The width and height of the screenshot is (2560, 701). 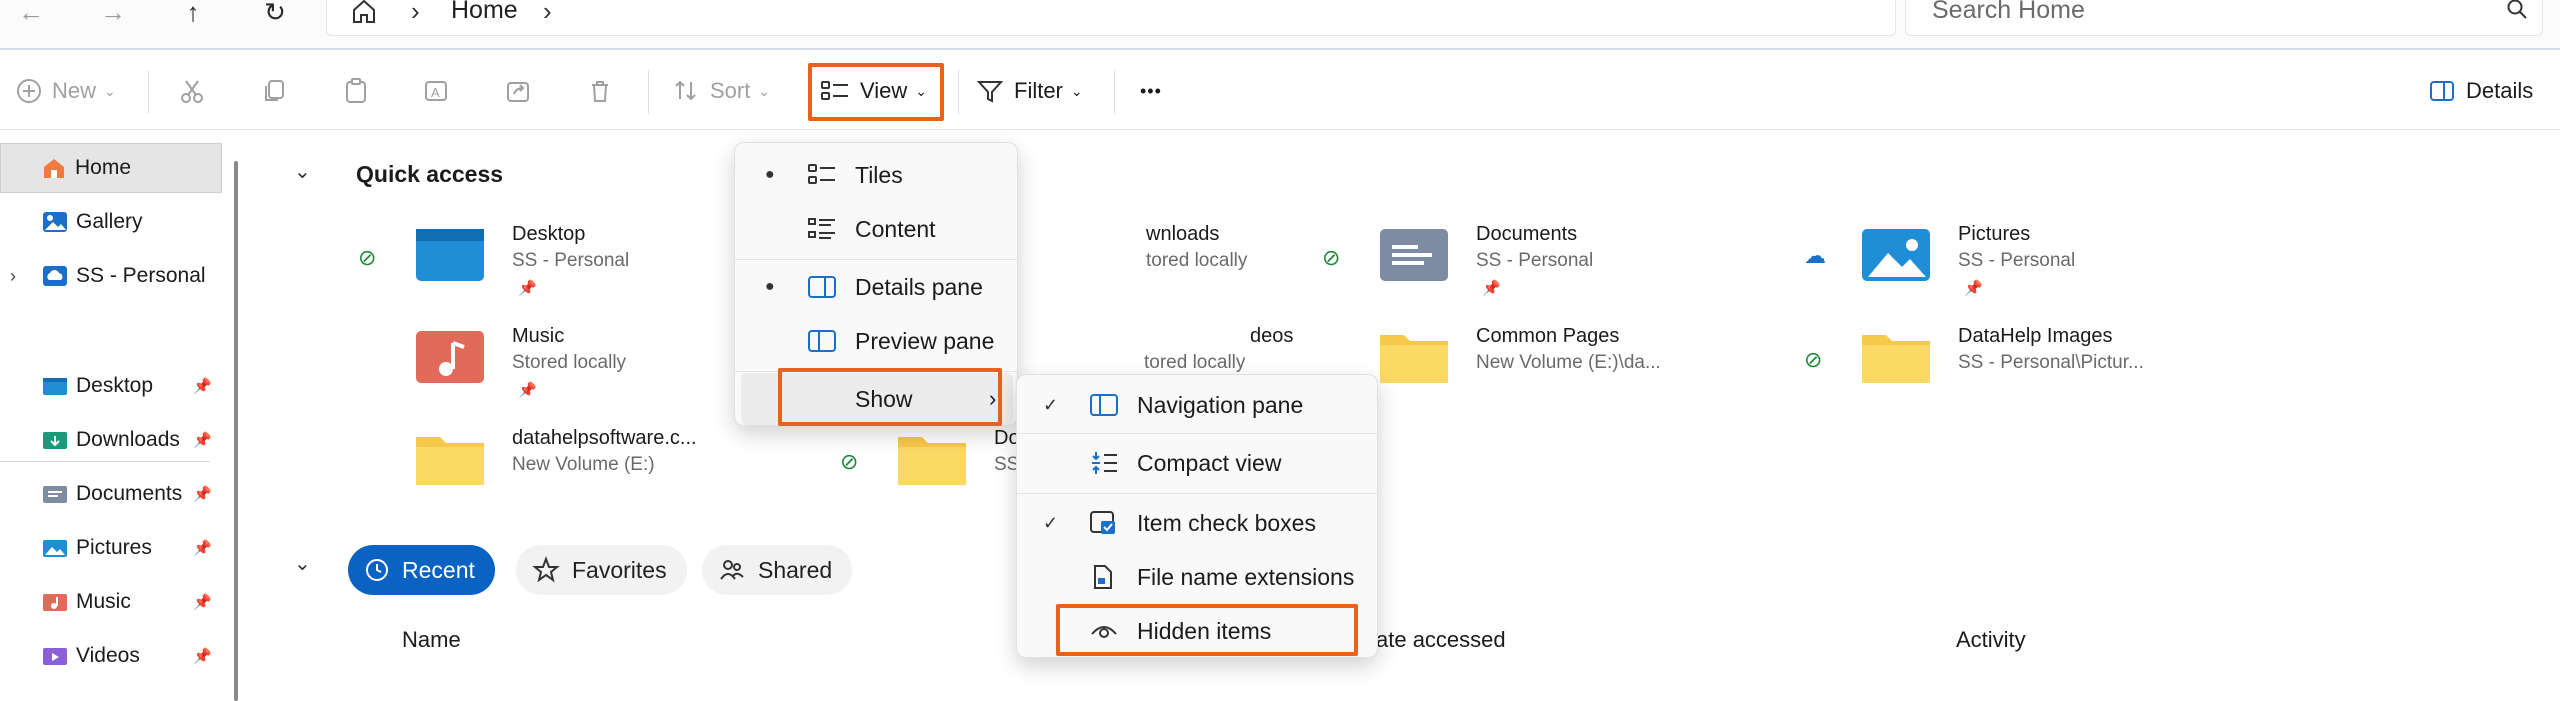 I want to click on paste-button, so click(x=361, y=91).